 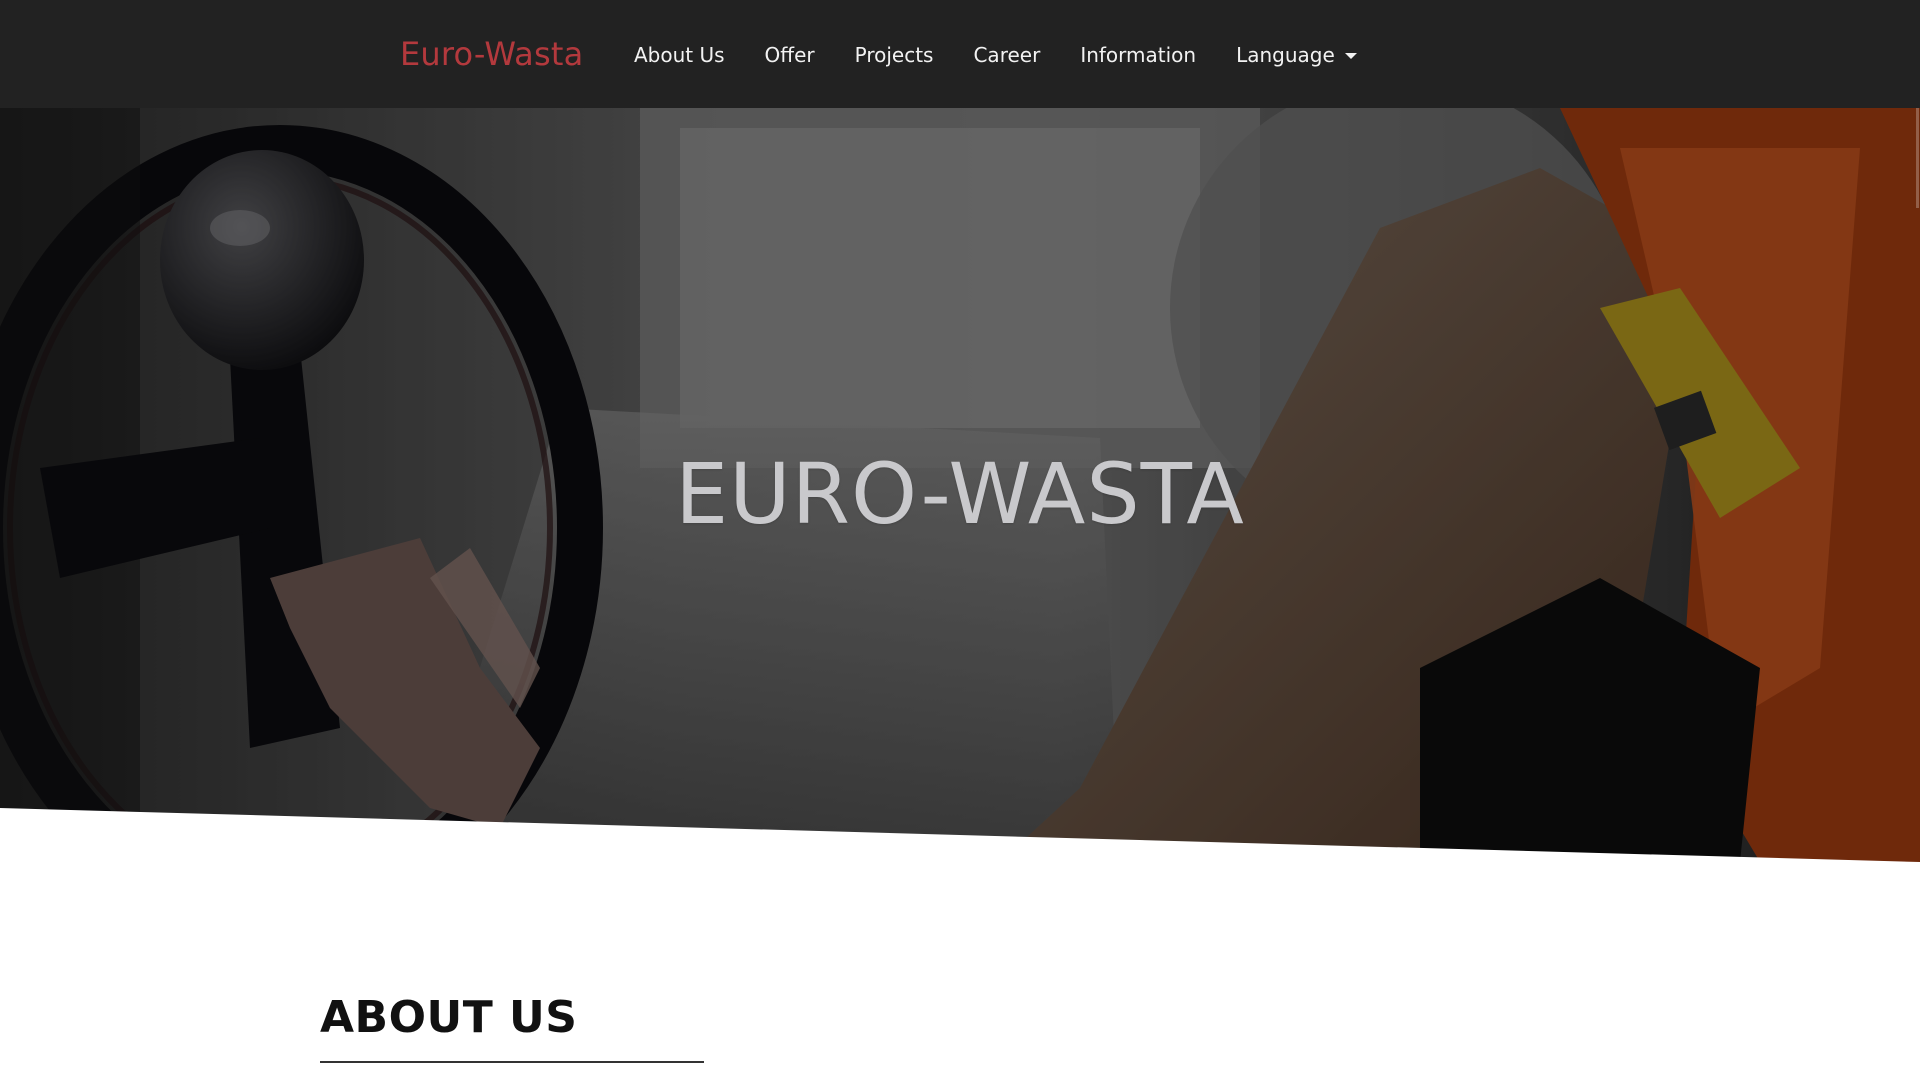 I want to click on nav-language-dropdown: Language, so click(x=1296, y=55).